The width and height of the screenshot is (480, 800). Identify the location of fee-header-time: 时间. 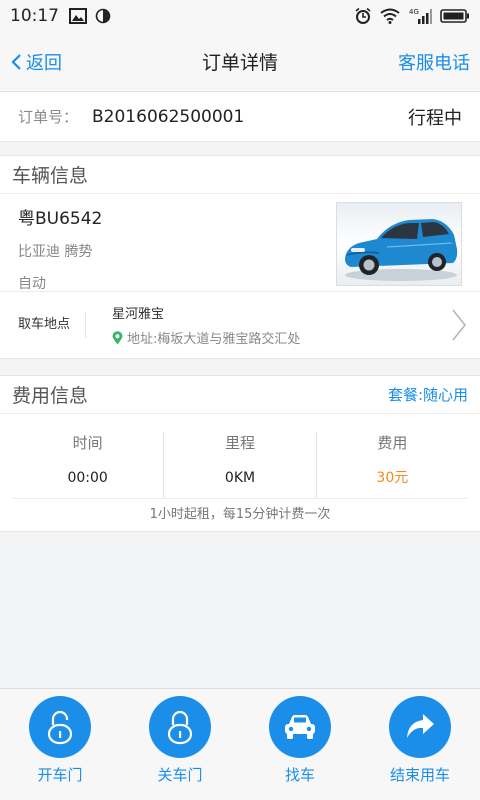
(87, 443).